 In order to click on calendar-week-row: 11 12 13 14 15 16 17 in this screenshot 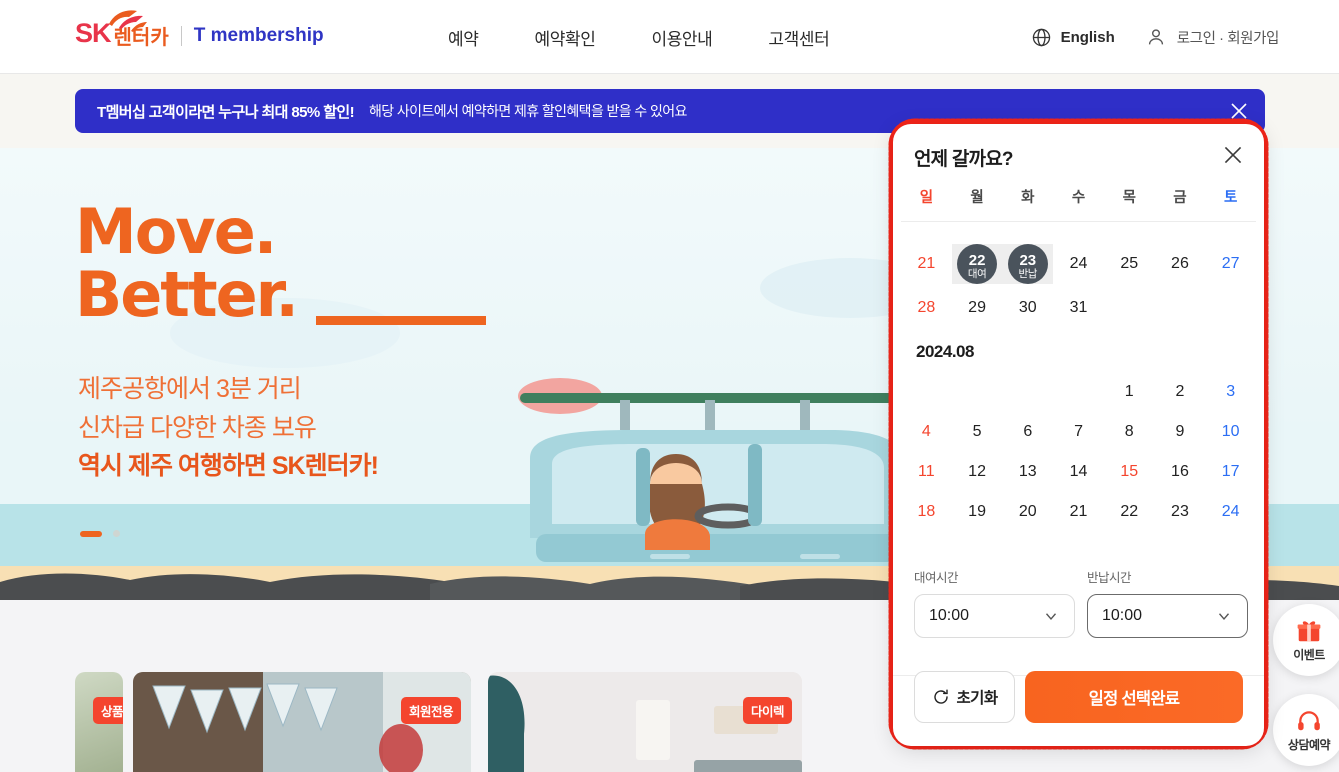, I will do `click(1078, 472)`.